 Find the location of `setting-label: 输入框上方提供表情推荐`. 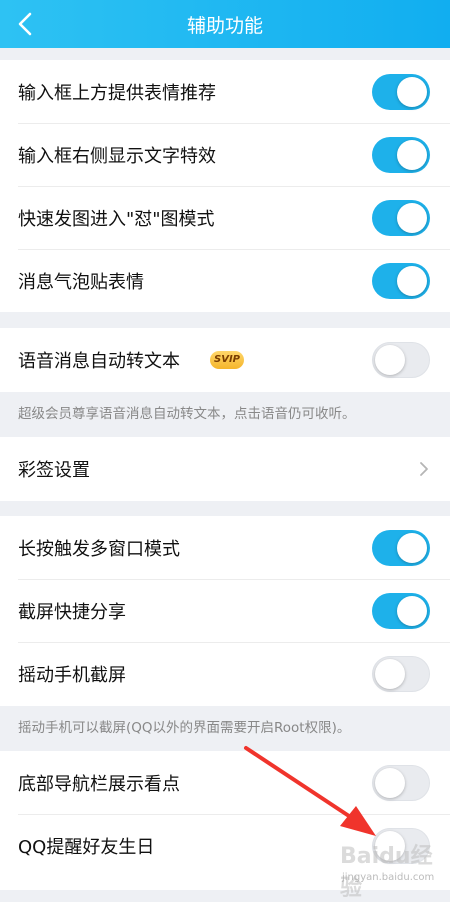

setting-label: 输入框上方提供表情推荐 is located at coordinates (117, 93).